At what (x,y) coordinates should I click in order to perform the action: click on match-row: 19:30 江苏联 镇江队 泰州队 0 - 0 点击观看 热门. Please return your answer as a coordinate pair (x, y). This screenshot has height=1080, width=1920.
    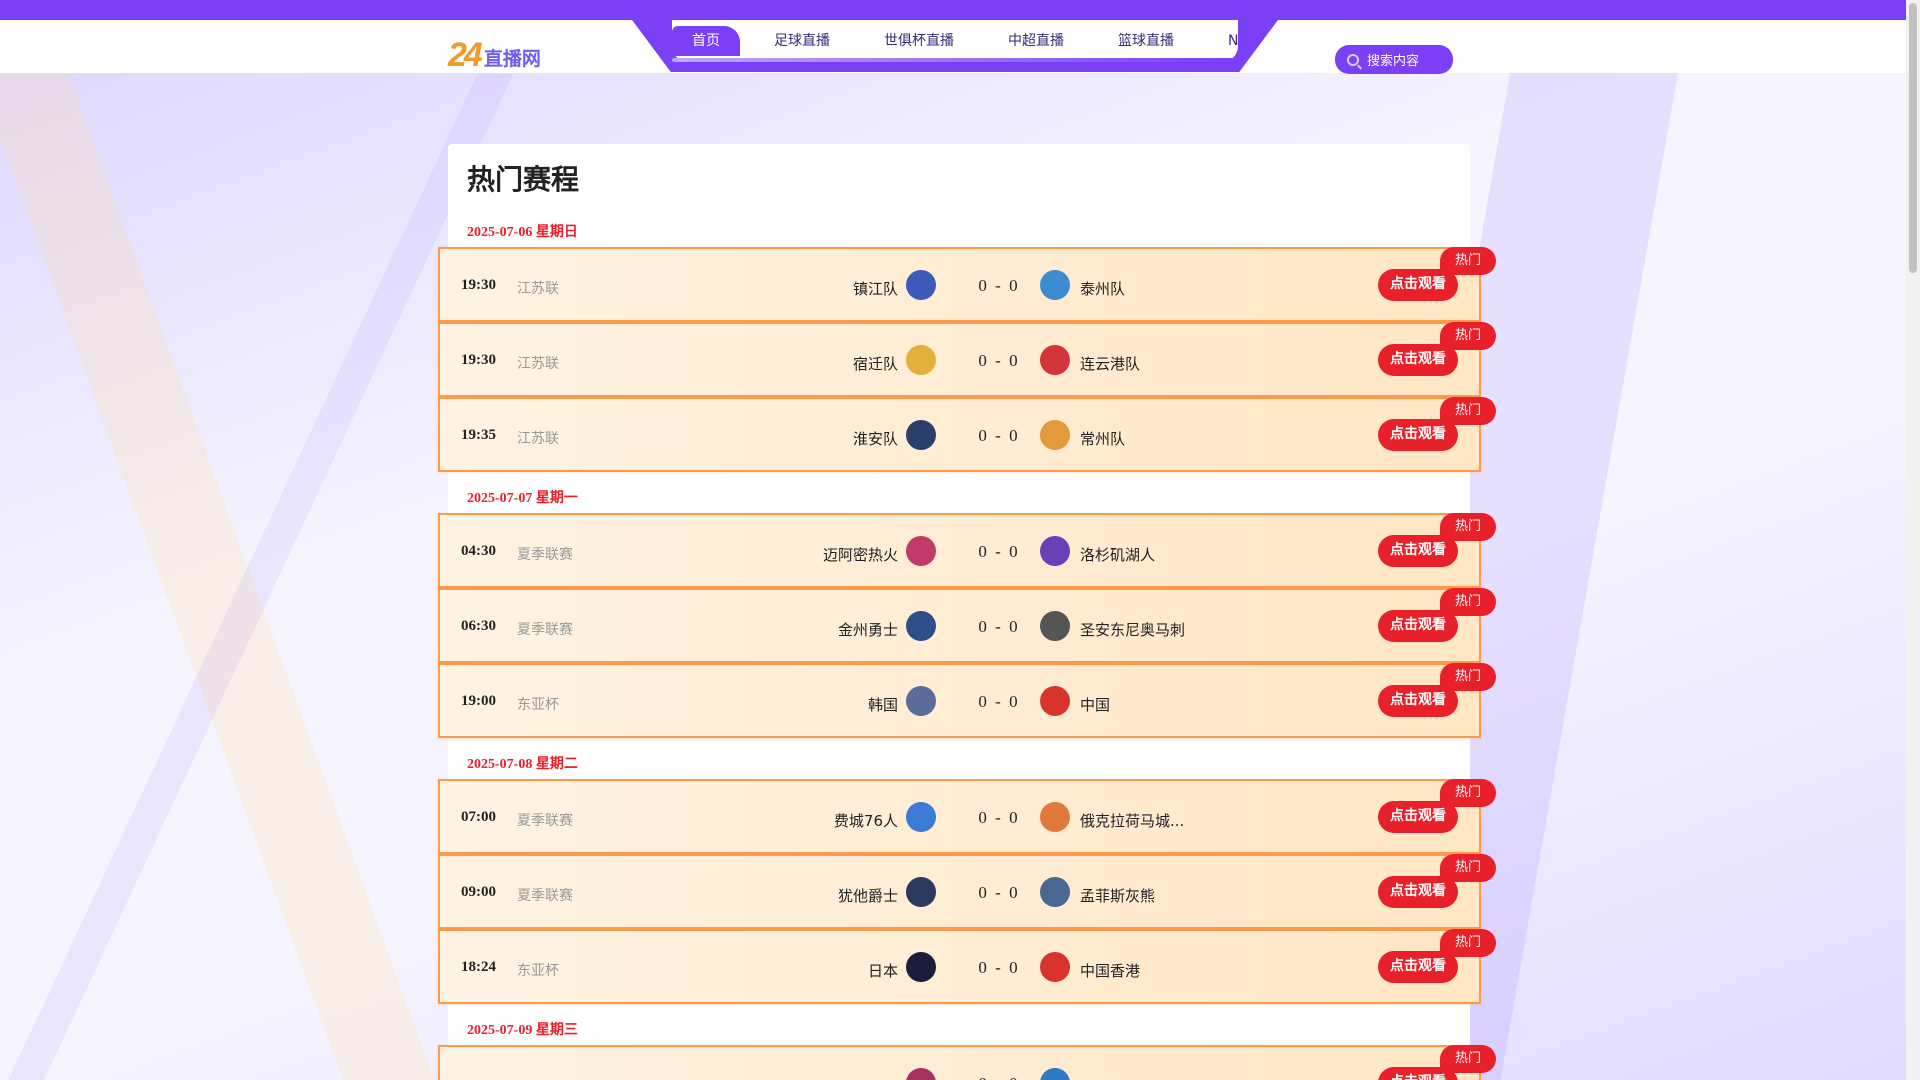
    Looking at the image, I should click on (967, 284).